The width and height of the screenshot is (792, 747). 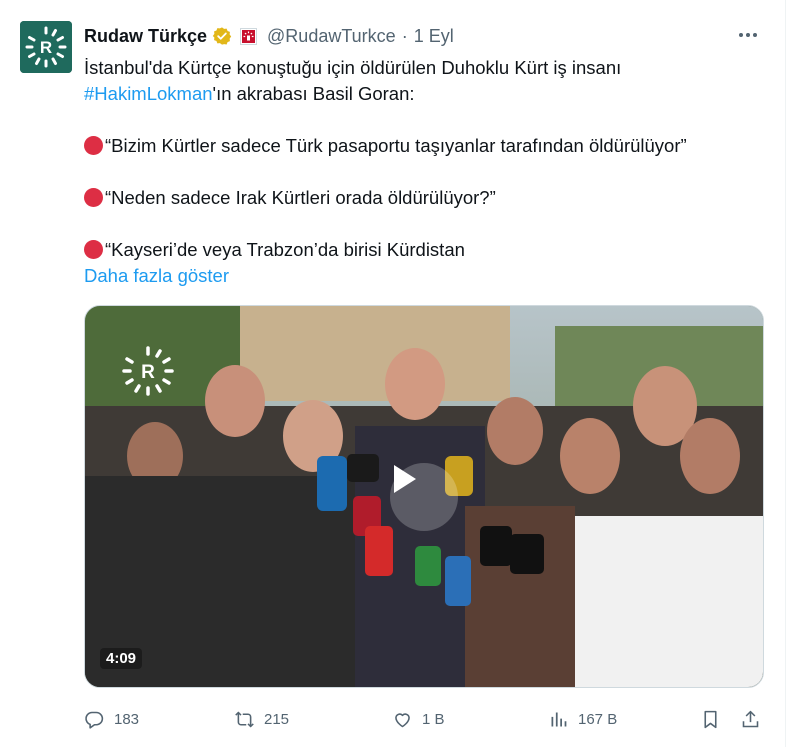 What do you see at coordinates (433, 719) in the screenshot?
I see `like-count: 1 B` at bounding box center [433, 719].